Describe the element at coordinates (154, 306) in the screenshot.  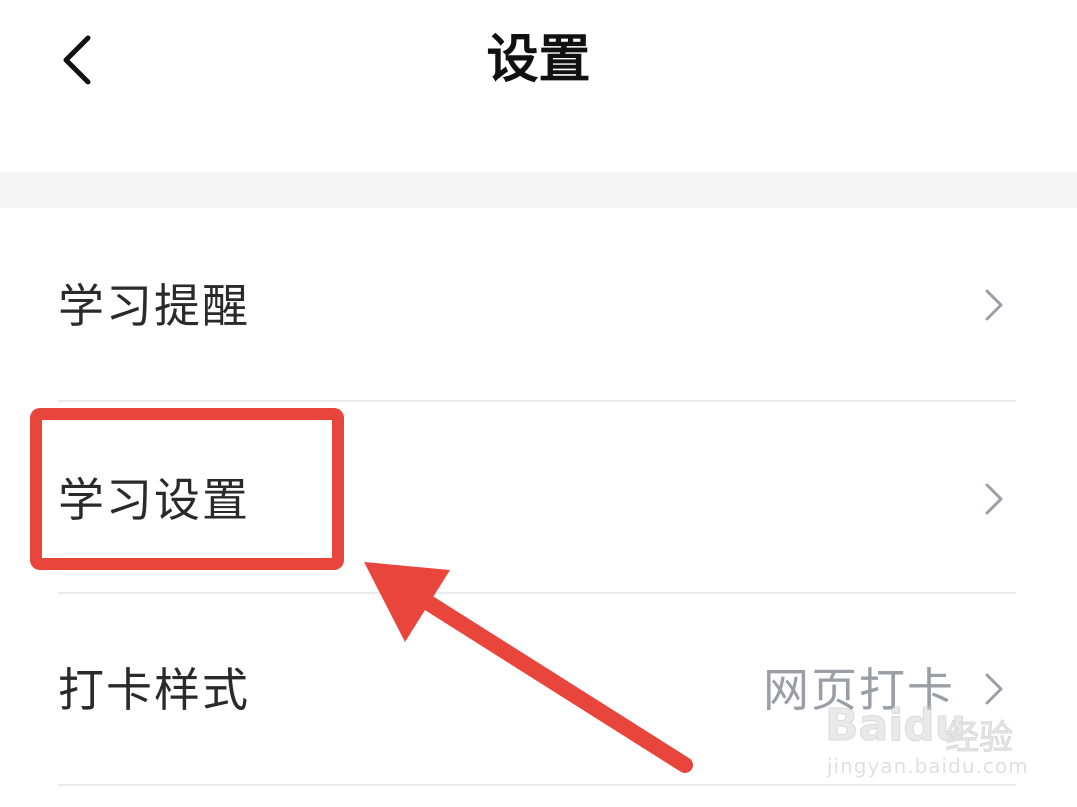
I see `settings-item-label: 学习提醒` at that location.